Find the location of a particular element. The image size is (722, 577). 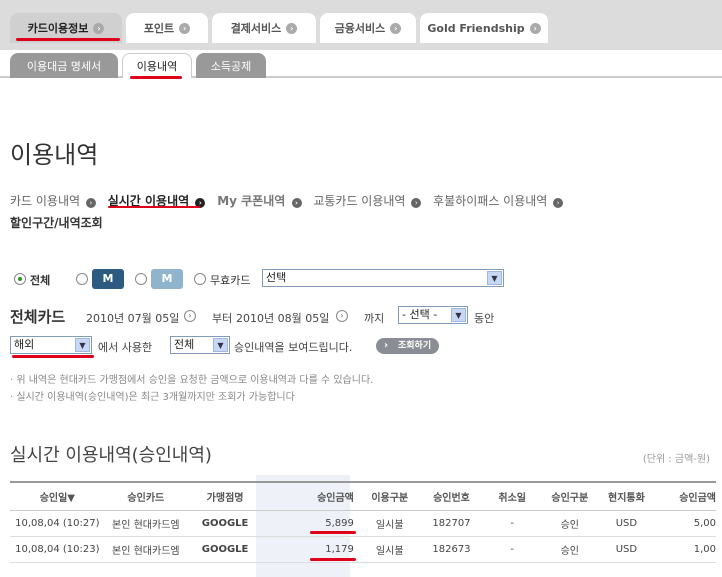

sub-tab-bar: 이용대금 명세서 이용내역 소득공제 is located at coordinates (361, 64).